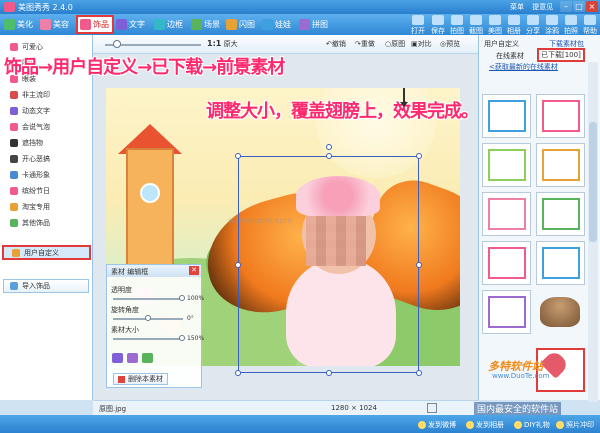  What do you see at coordinates (14, 126) in the screenshot?
I see `bubble-icon` at bounding box center [14, 126].